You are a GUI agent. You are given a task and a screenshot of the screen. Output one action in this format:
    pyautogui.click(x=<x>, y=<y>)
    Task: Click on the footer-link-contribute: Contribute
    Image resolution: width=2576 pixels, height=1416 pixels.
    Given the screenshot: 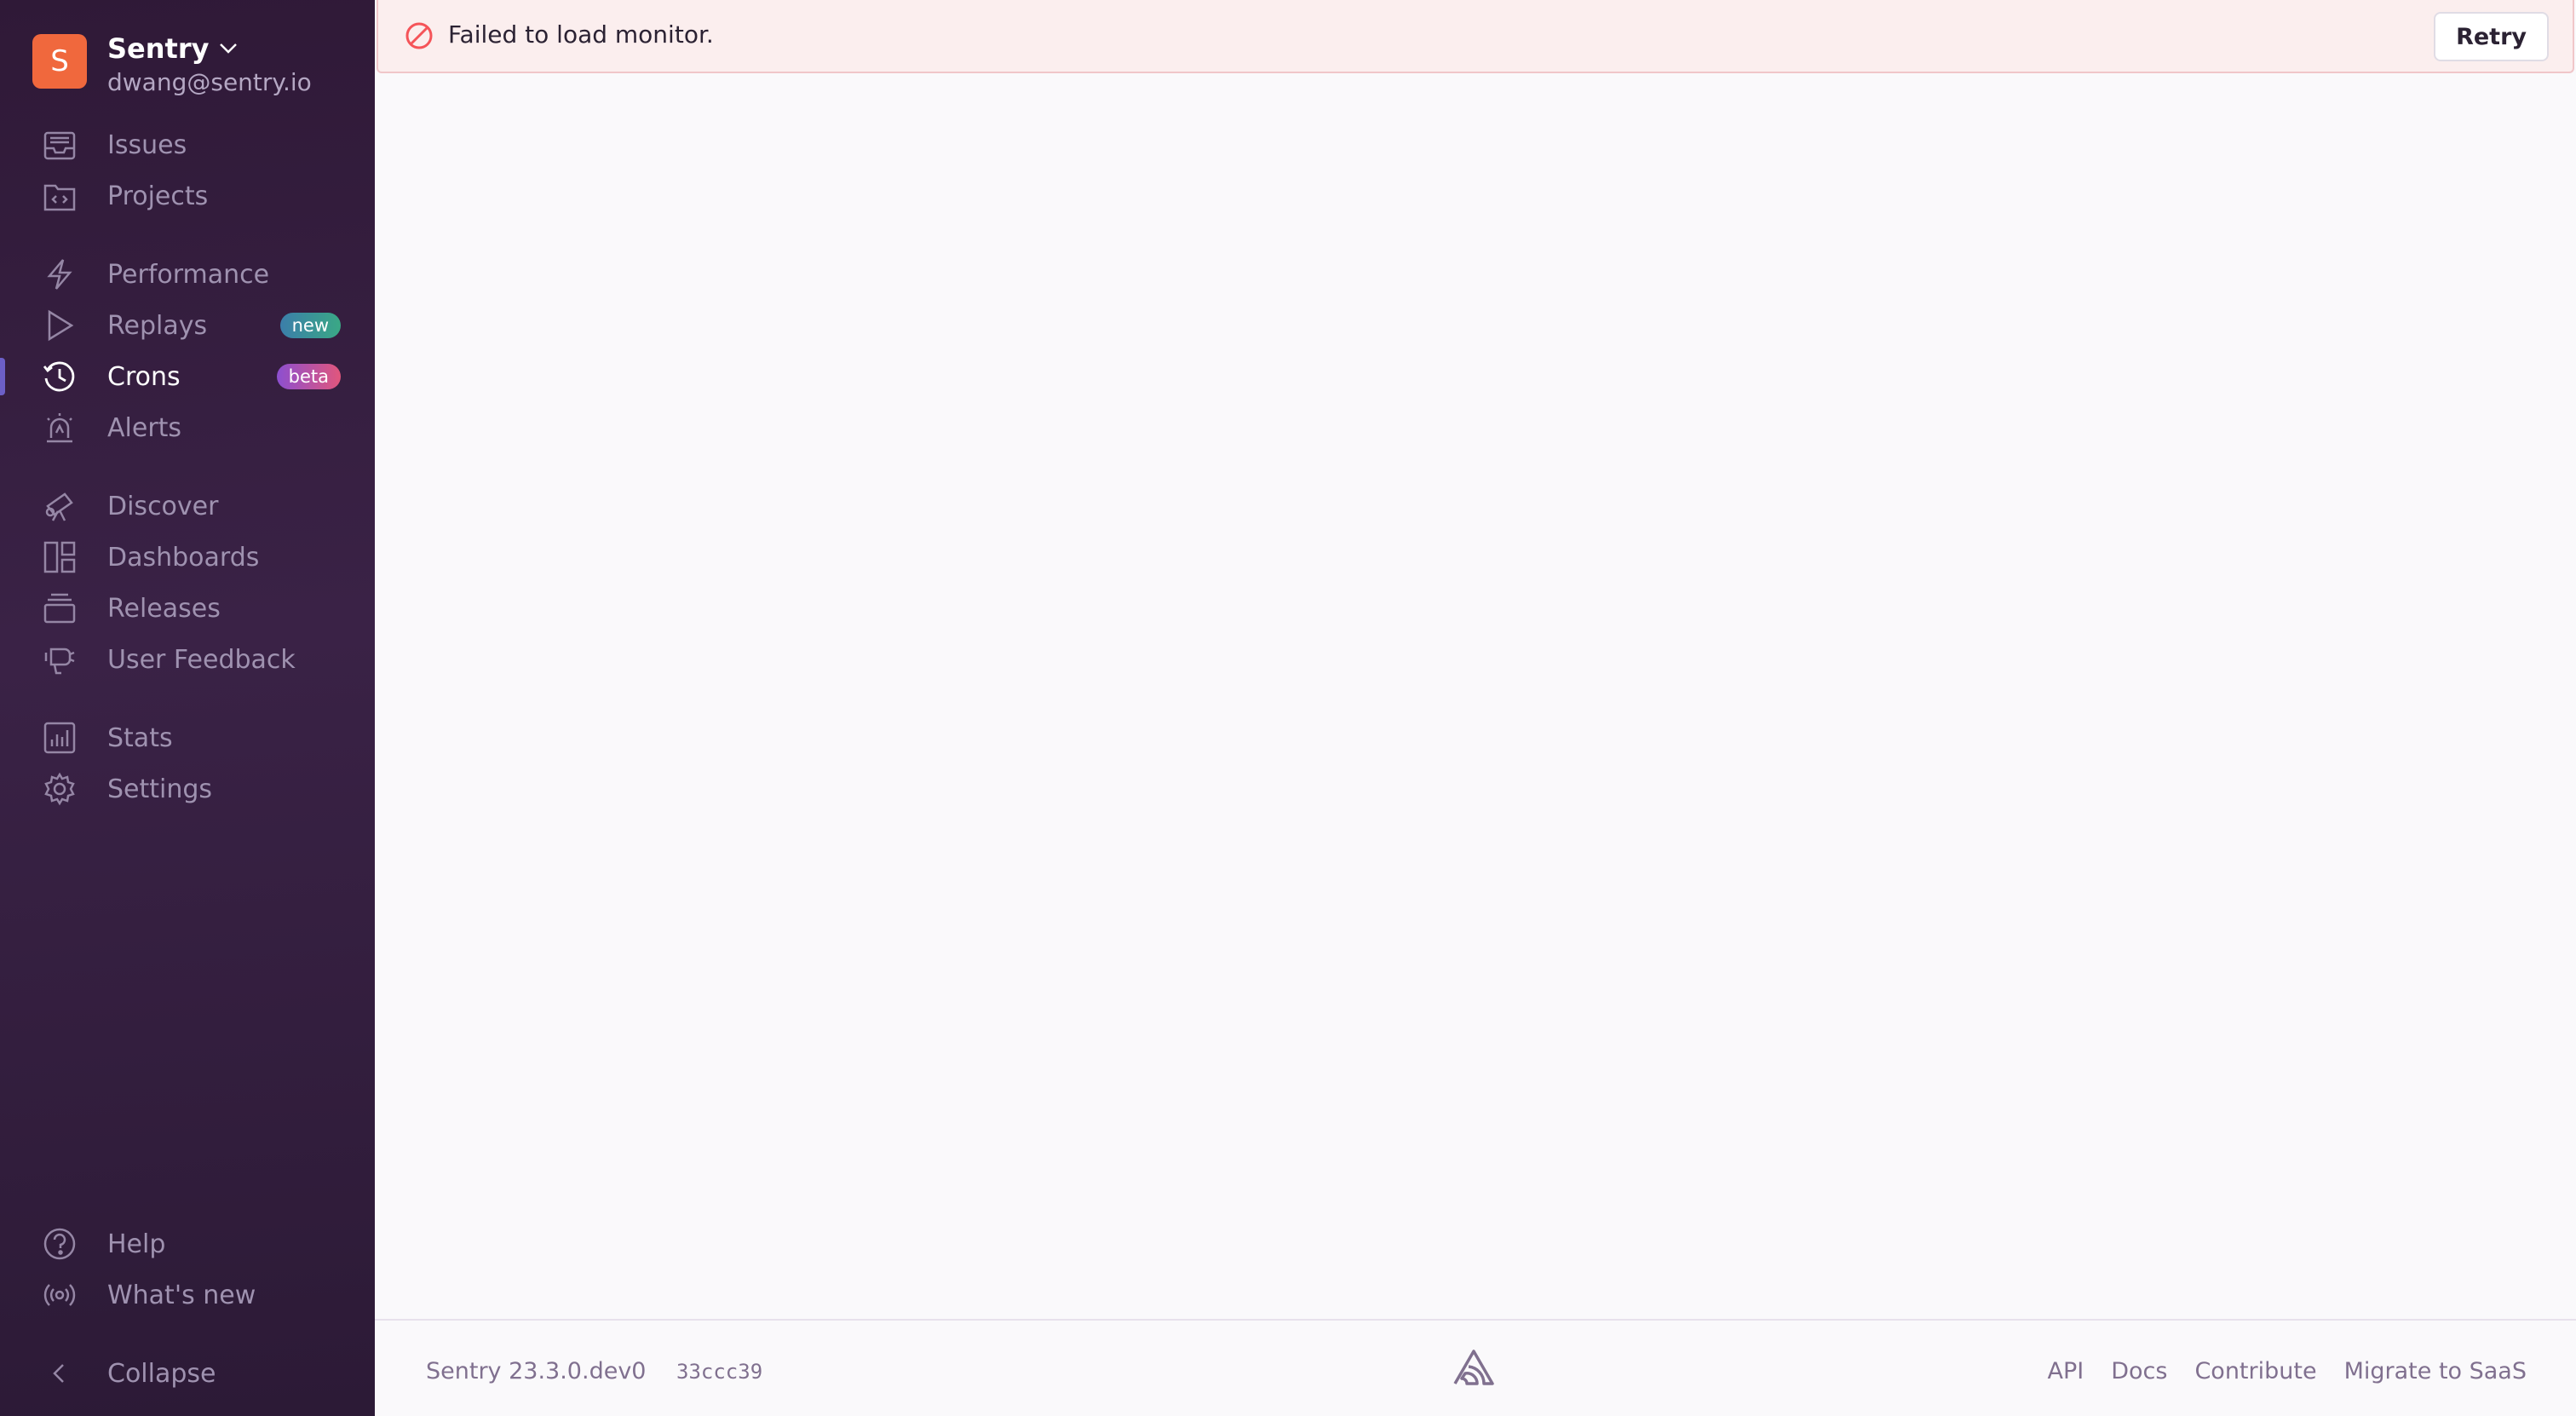 What is the action you would take?
    pyautogui.click(x=2255, y=1371)
    